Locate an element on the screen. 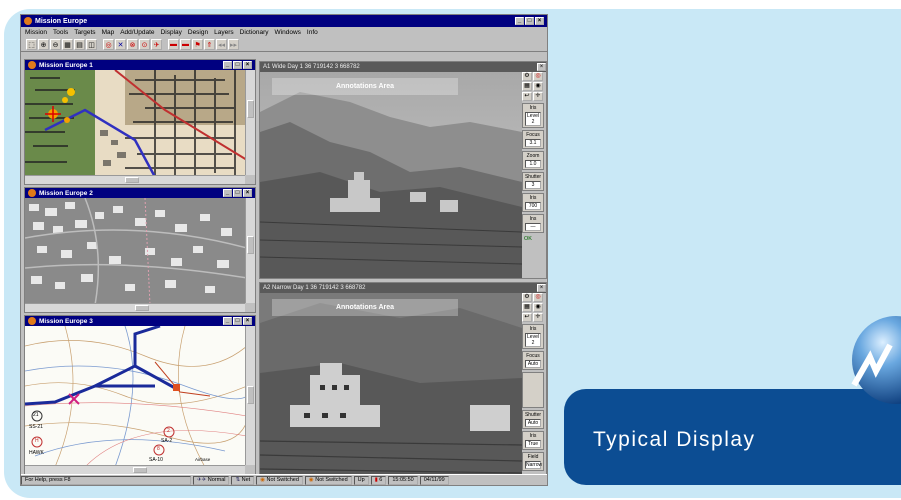 Image resolution: width=901 pixels, height=500 pixels. control-label: Field is located at coordinates (533, 457).